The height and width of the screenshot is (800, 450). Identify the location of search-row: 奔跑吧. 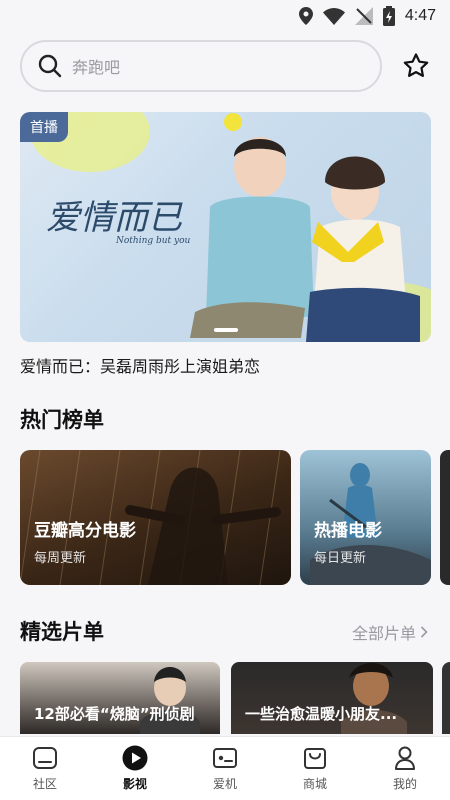
(230, 66).